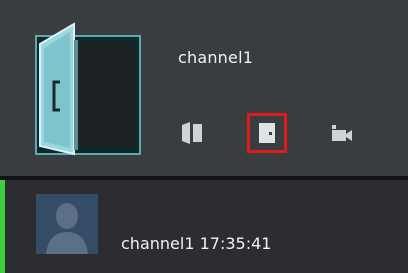  I want to click on video-button, so click(342, 133).